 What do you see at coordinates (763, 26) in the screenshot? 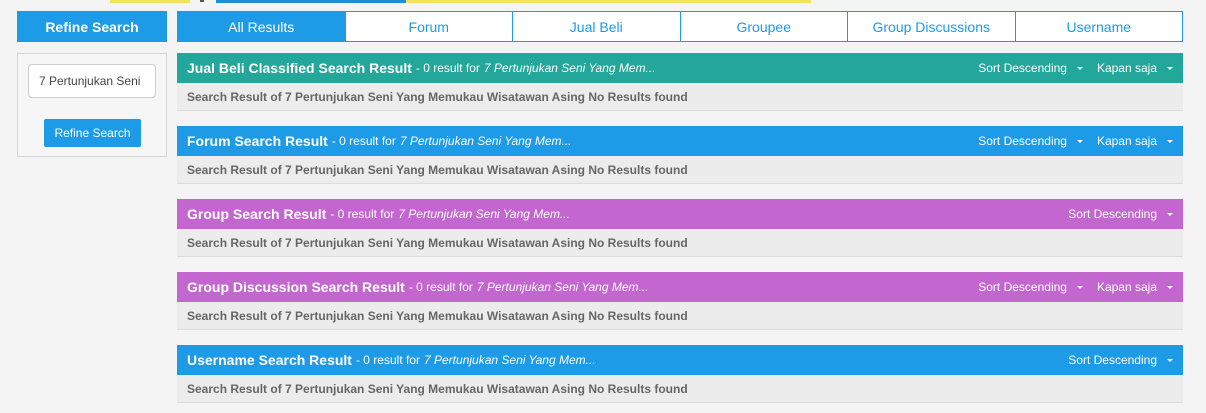
I see `tab-groupee: Groupee` at bounding box center [763, 26].